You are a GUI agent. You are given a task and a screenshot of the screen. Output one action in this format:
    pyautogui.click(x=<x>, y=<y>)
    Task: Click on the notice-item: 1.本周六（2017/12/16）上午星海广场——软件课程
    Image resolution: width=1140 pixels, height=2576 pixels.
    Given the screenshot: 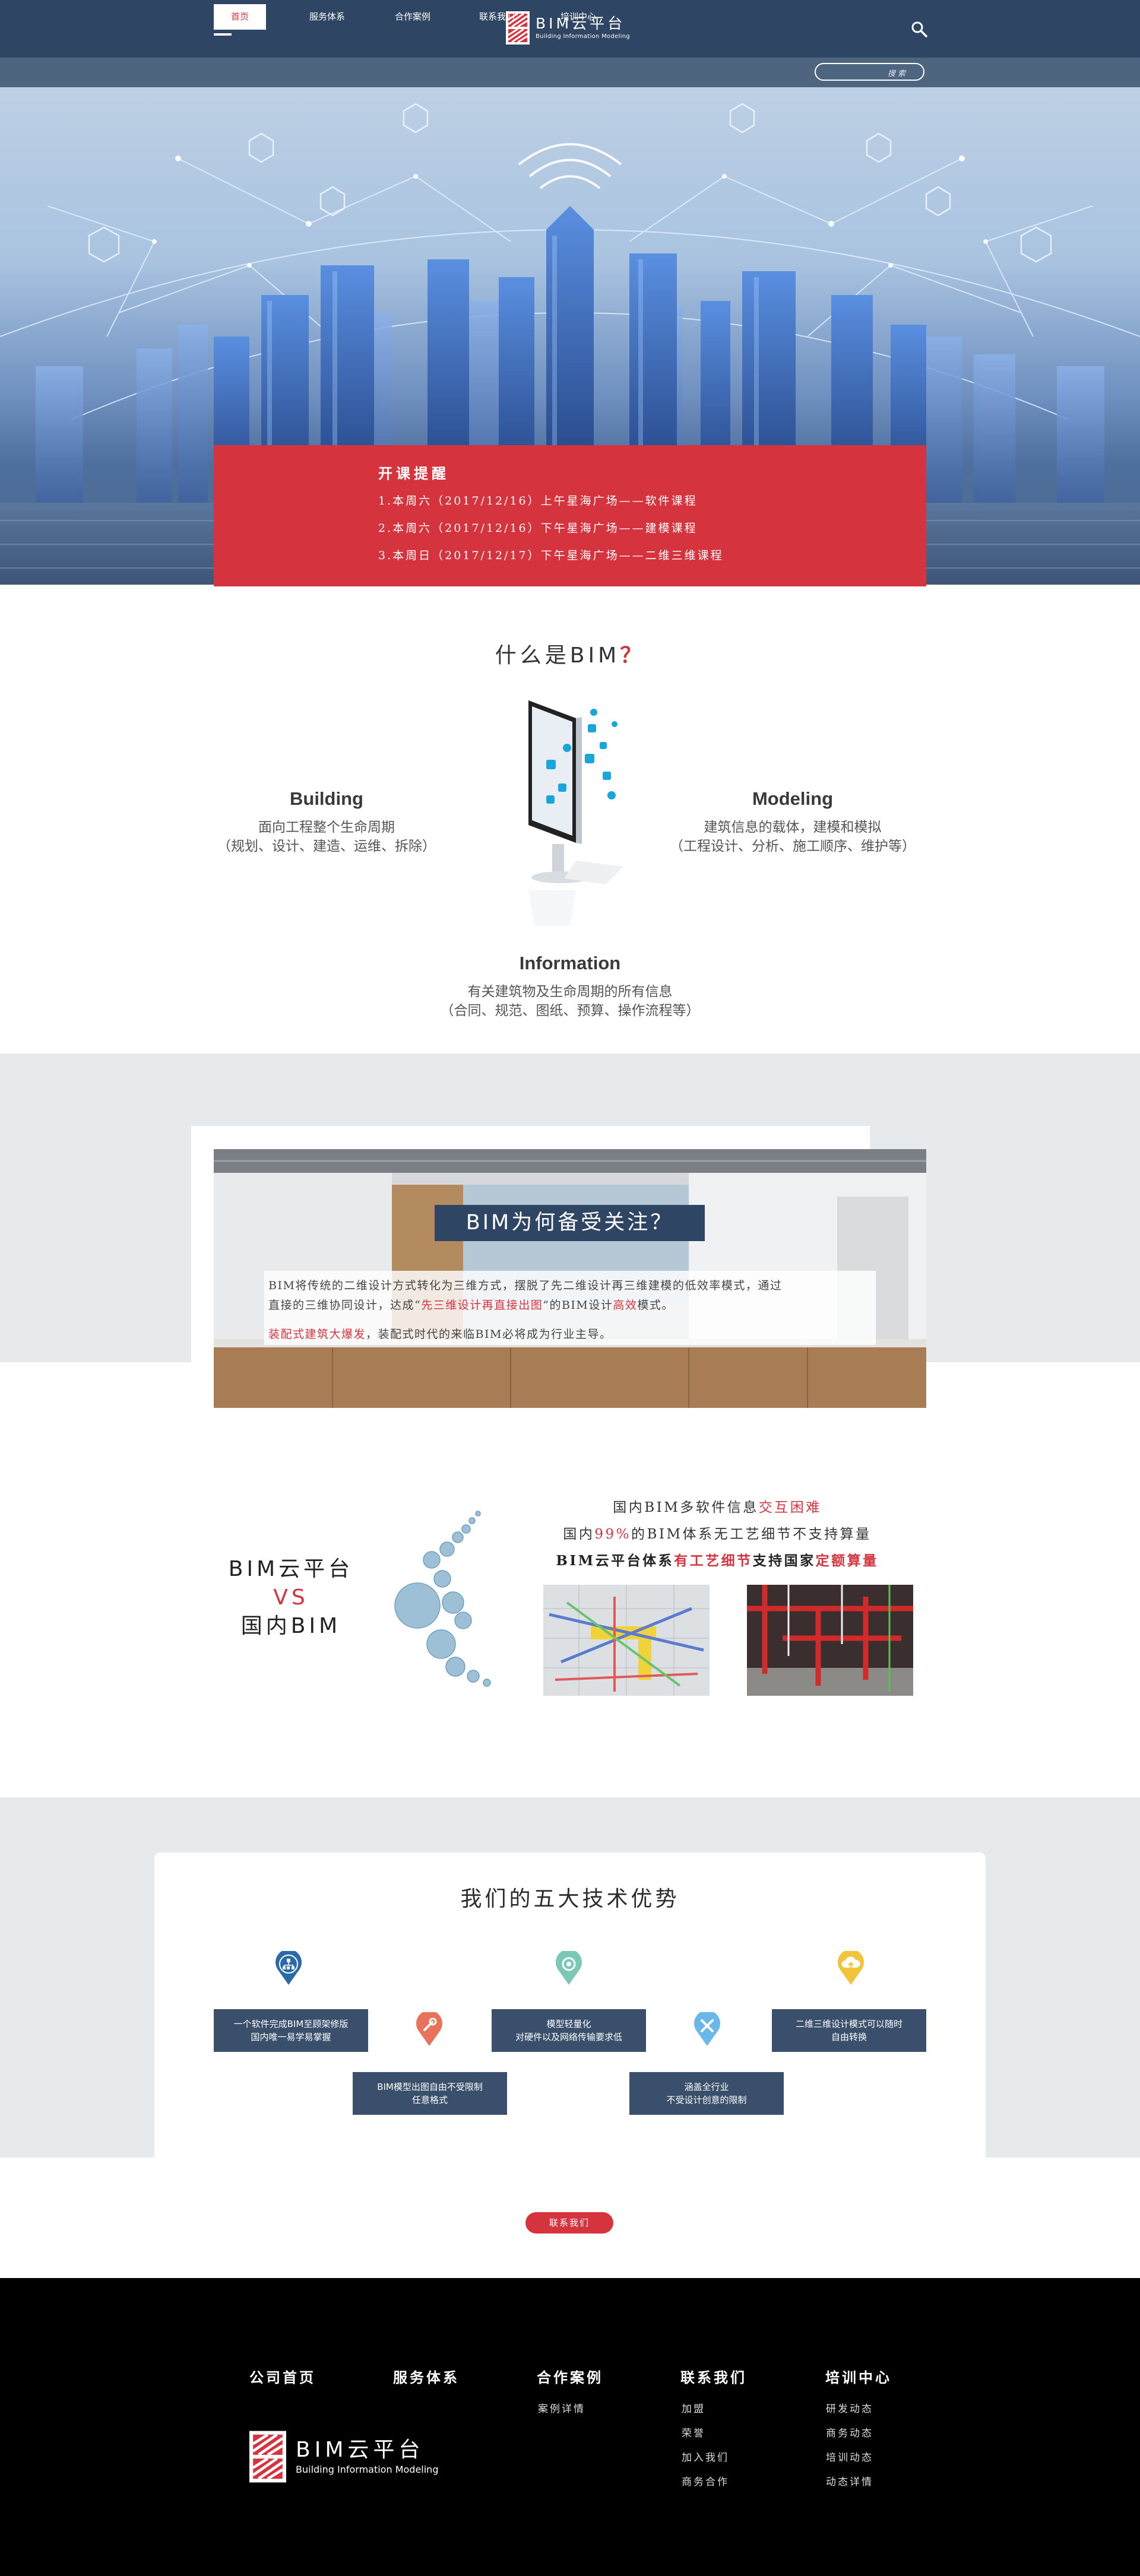 What is the action you would take?
    pyautogui.click(x=652, y=500)
    